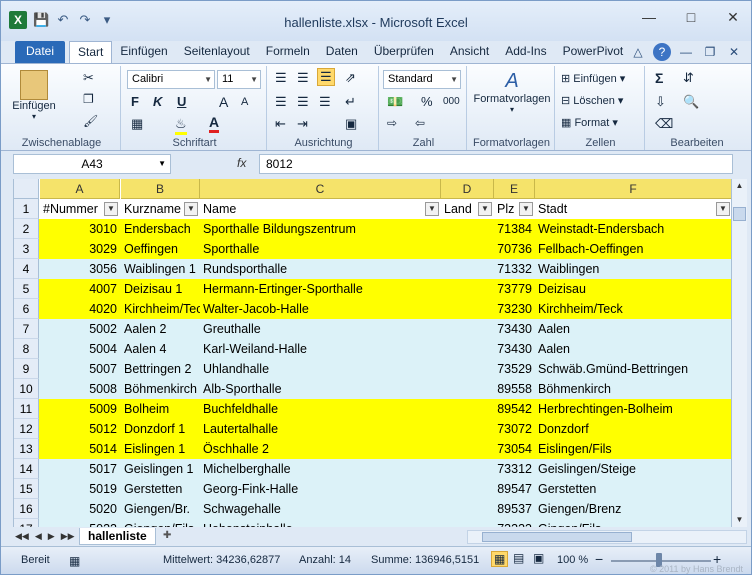 This screenshot has height=575, width=752. What do you see at coordinates (214, 123) in the screenshot?
I see `font-color-icon: A` at bounding box center [214, 123].